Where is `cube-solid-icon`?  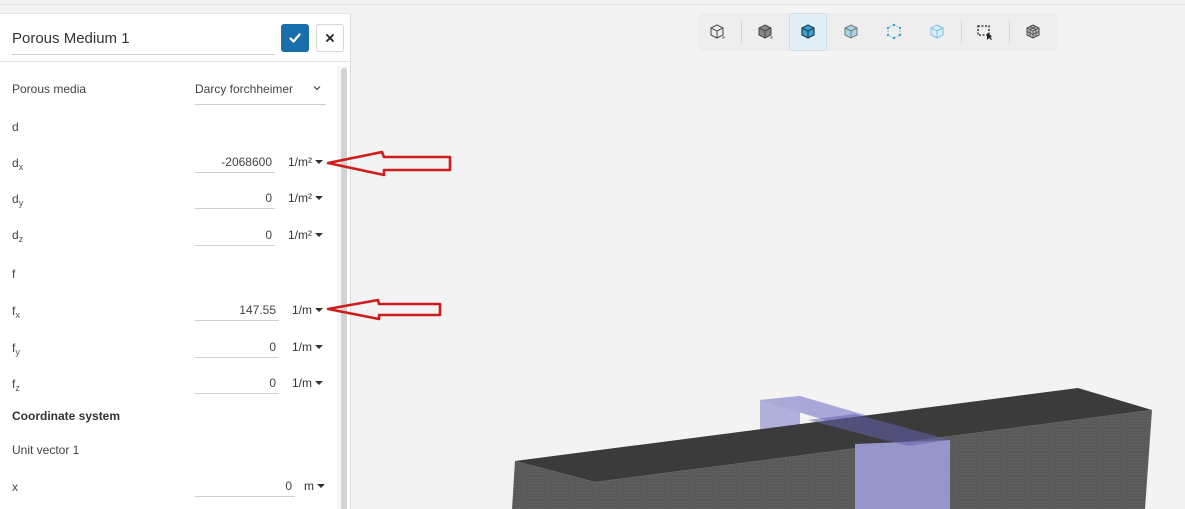
cube-solid-icon is located at coordinates (765, 31).